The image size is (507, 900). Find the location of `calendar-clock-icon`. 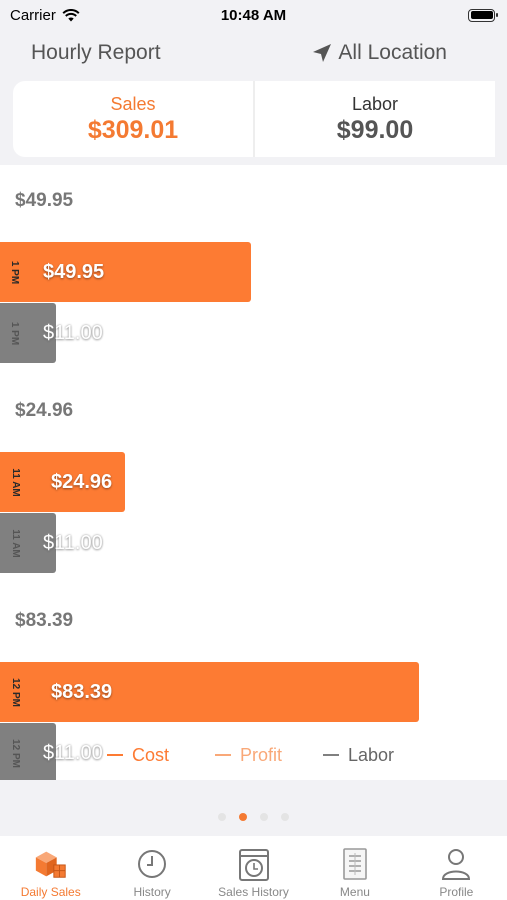

calendar-clock-icon is located at coordinates (254, 864).